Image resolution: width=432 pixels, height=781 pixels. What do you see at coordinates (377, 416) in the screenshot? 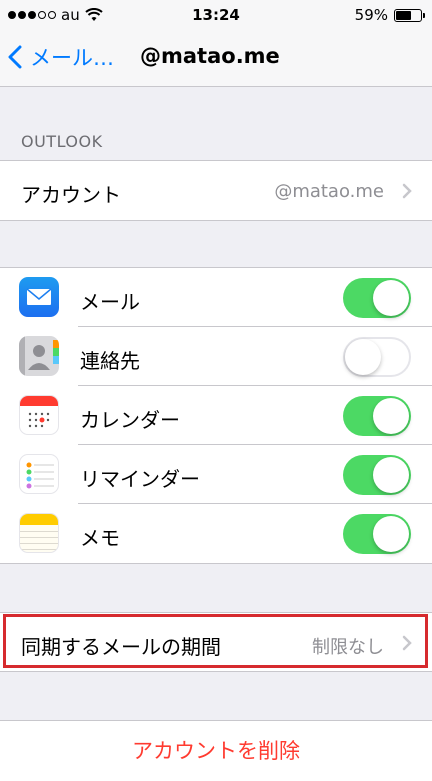
I see `calendar-toggle` at bounding box center [377, 416].